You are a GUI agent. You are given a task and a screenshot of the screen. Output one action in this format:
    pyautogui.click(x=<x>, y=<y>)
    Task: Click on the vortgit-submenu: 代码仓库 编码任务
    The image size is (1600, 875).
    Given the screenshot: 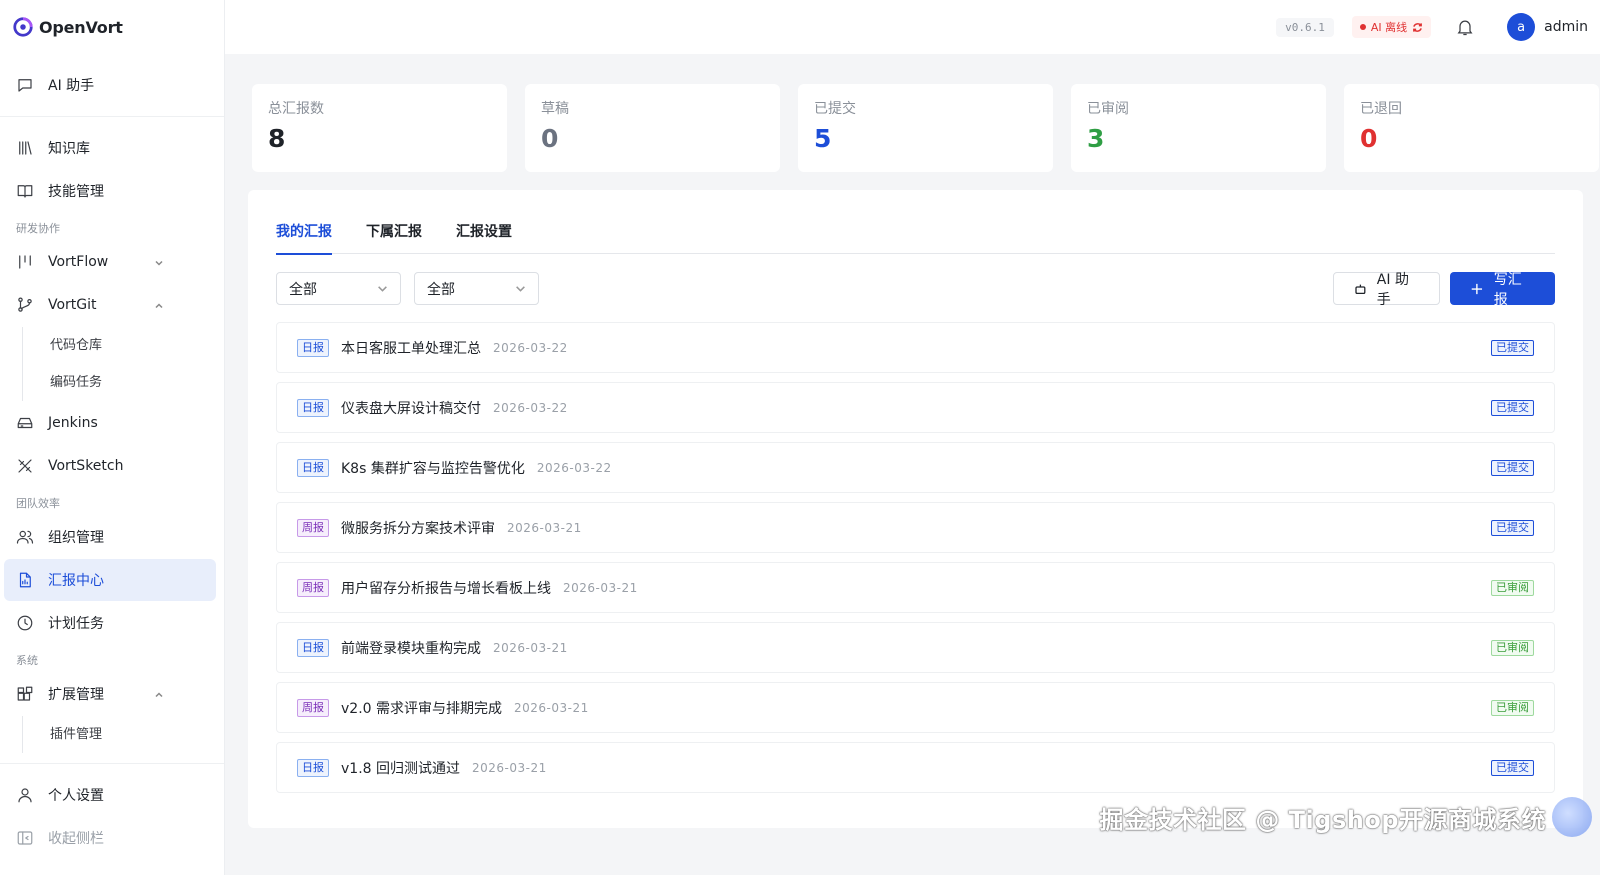 What is the action you would take?
    pyautogui.click(x=122, y=364)
    